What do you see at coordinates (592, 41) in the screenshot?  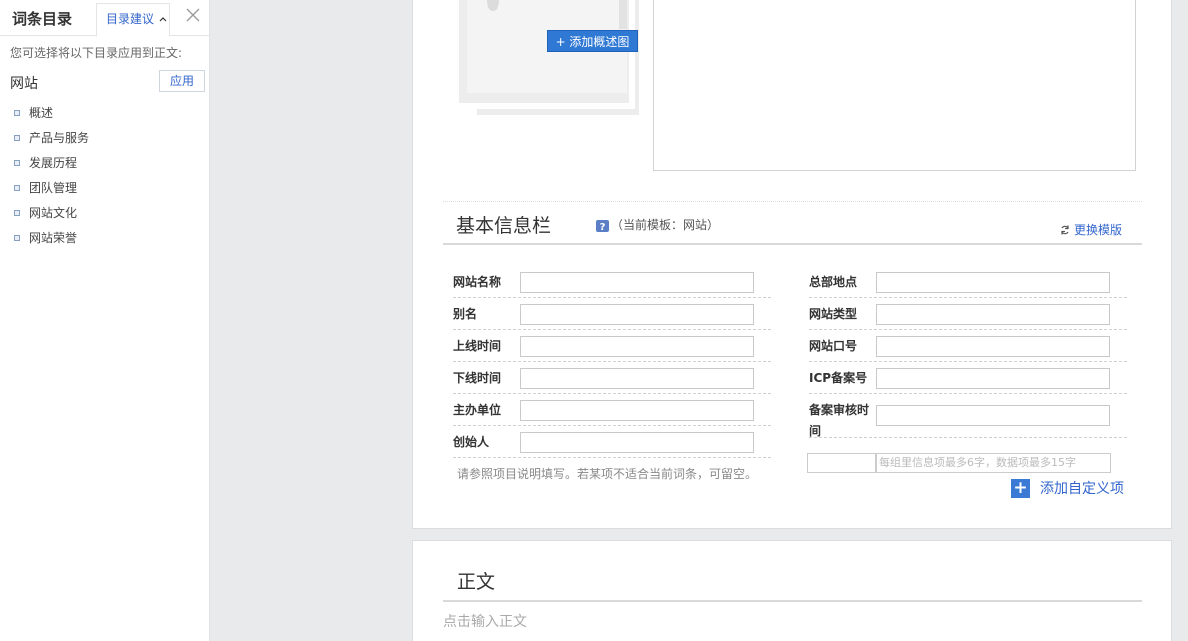 I see `add-summary-image-button: + 添加概述图` at bounding box center [592, 41].